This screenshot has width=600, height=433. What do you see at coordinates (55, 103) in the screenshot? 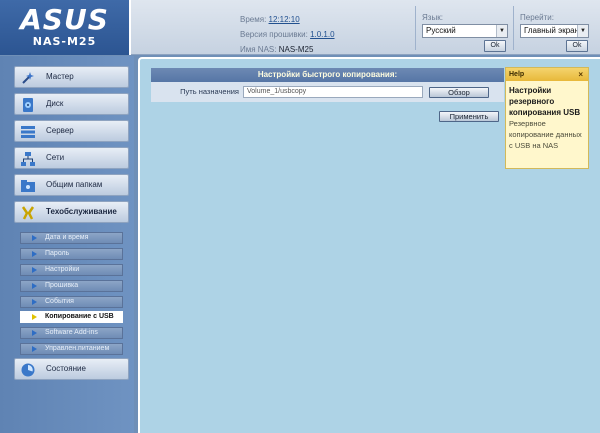
I see `nav-label: Диск` at bounding box center [55, 103].